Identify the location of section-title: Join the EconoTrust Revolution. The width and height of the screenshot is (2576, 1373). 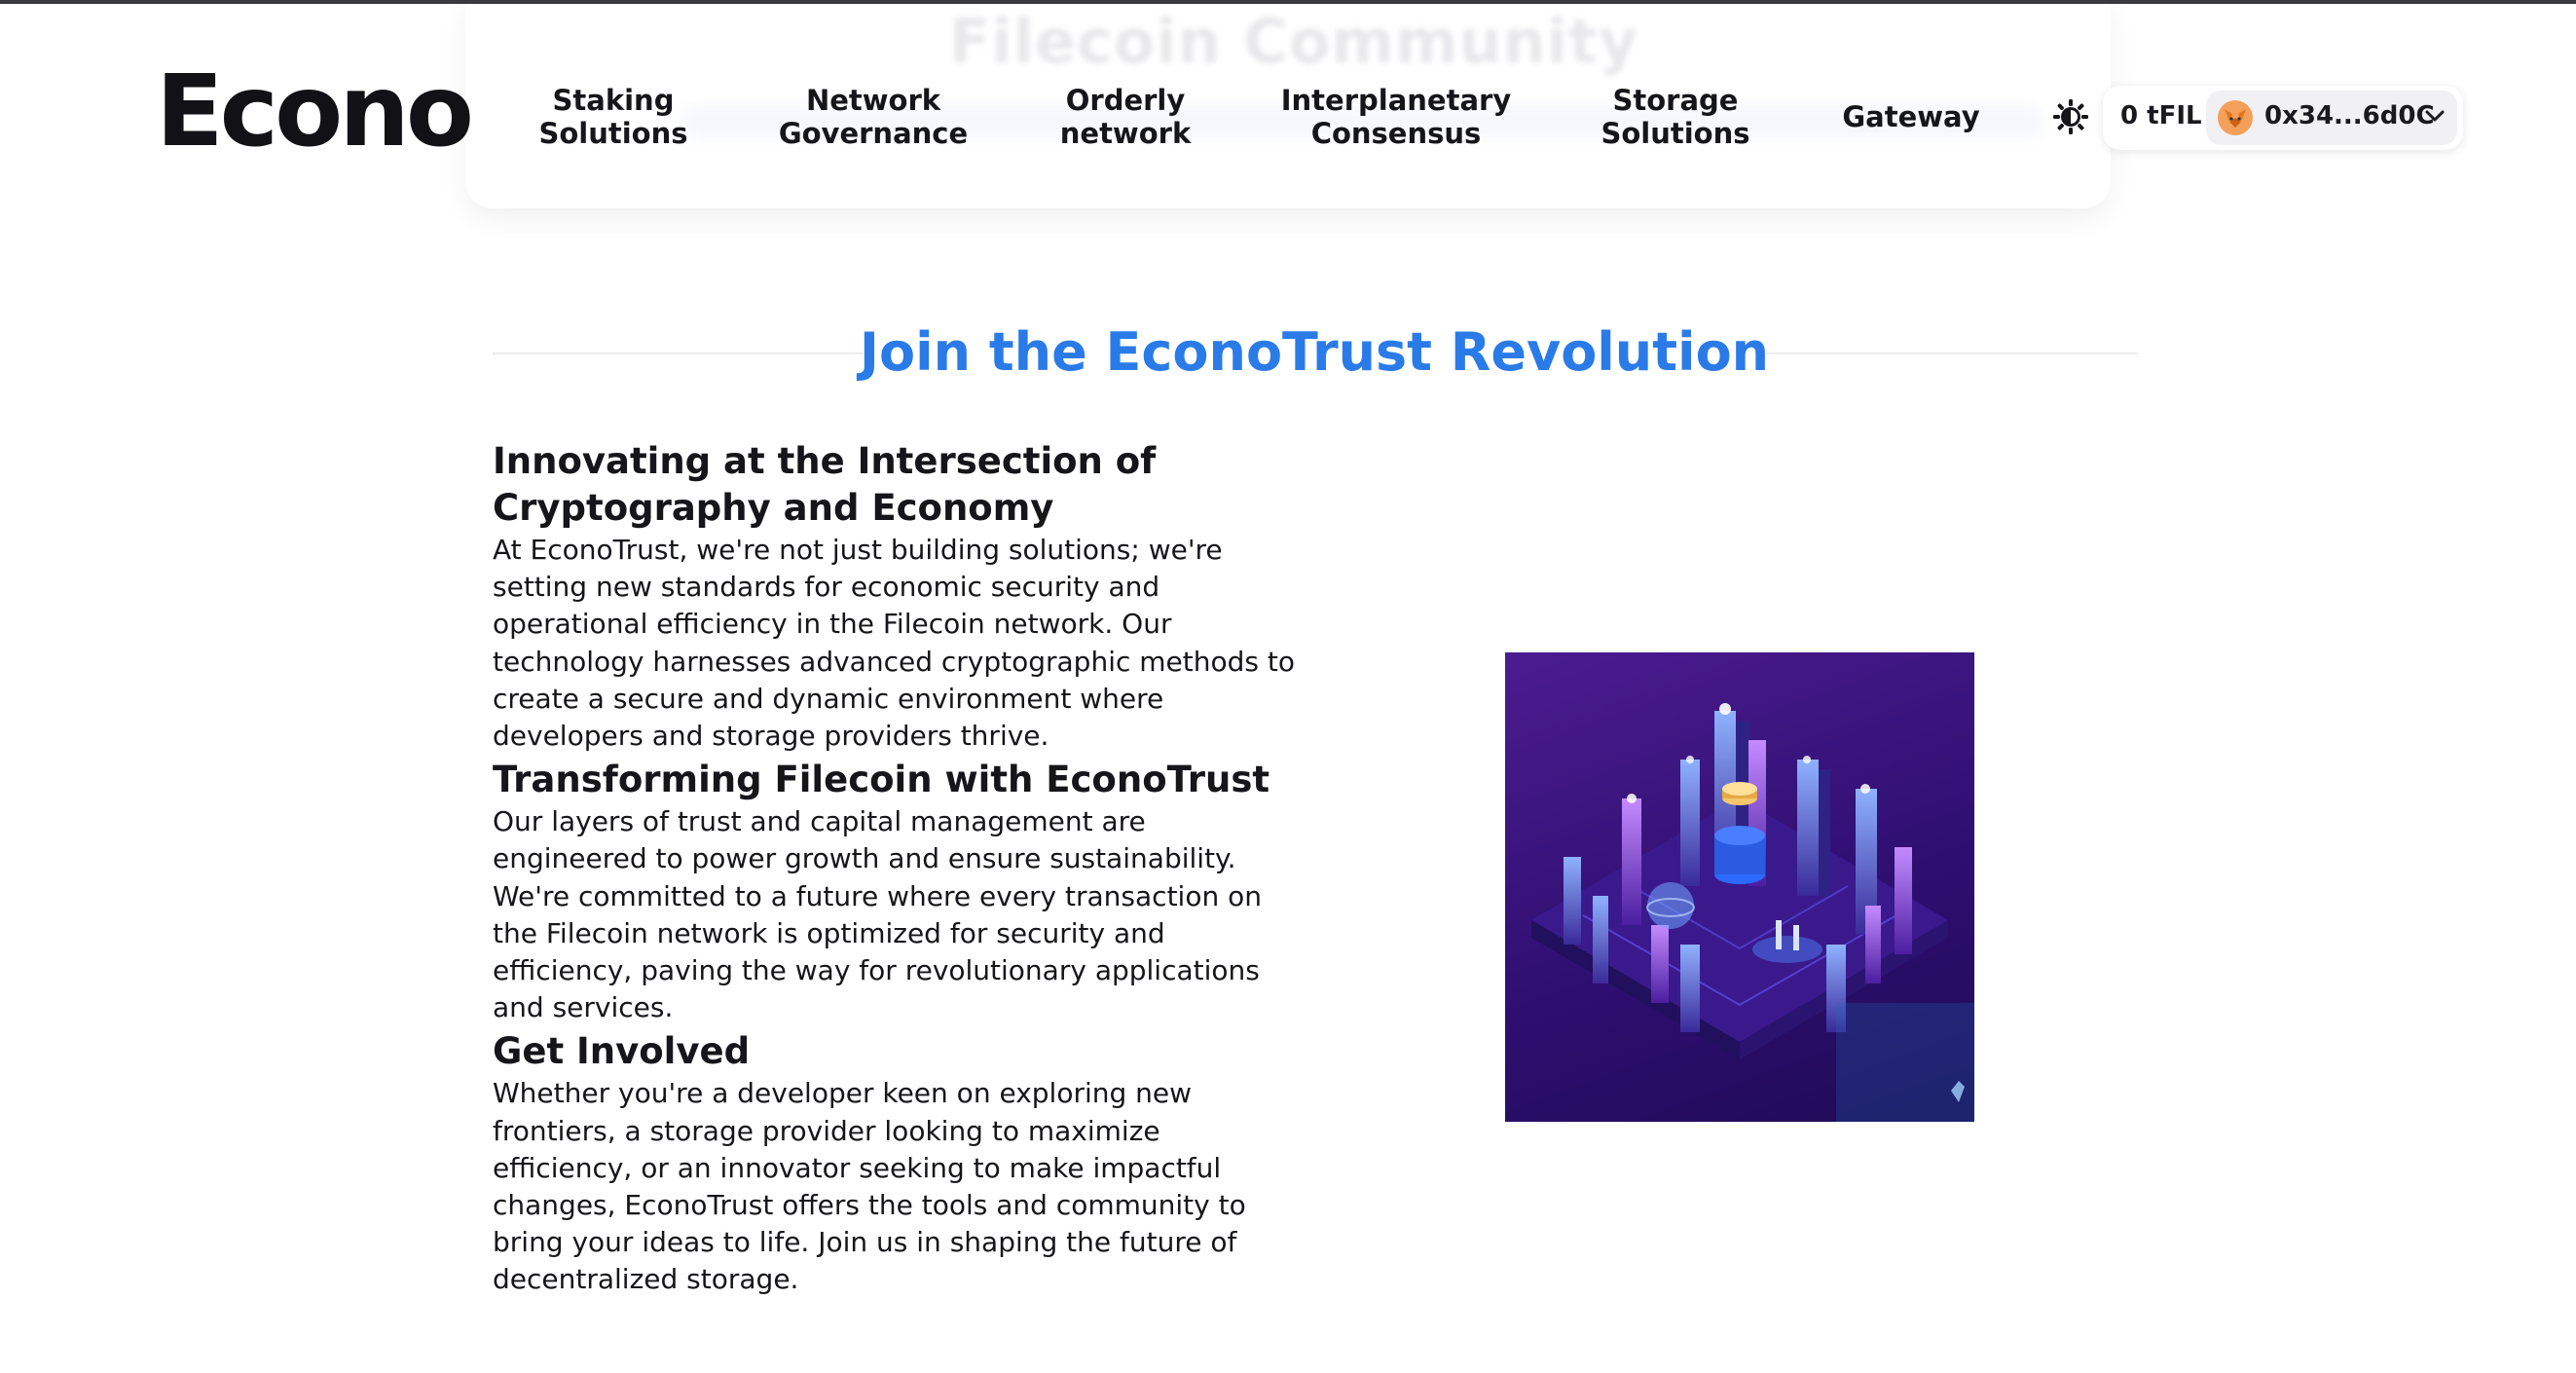
(1314, 352).